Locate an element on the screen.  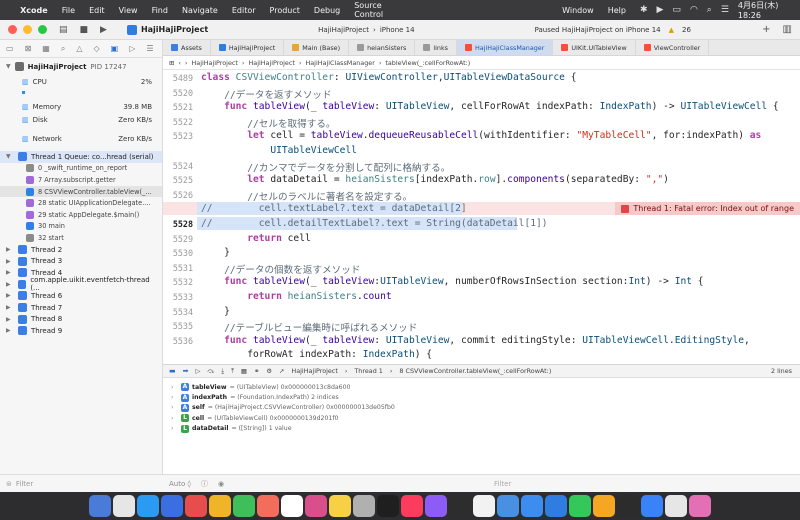
breadcrumb-group: HajiHajiProject is located at coordinates (271, 63).